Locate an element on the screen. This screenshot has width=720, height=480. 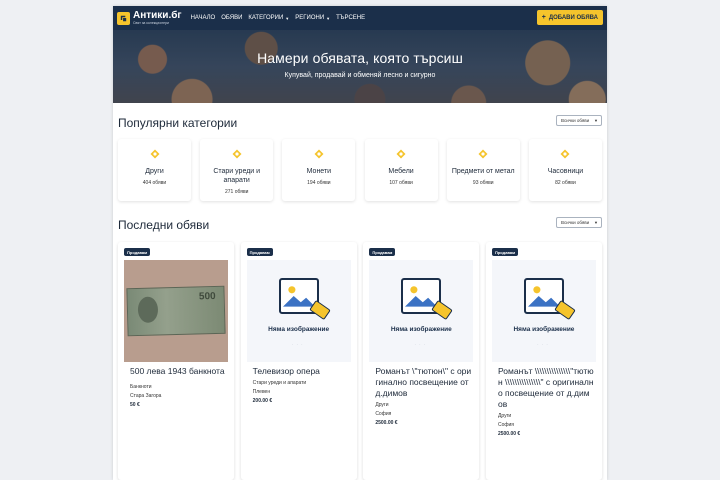
category-name: Часовници is located at coordinates (565, 171).